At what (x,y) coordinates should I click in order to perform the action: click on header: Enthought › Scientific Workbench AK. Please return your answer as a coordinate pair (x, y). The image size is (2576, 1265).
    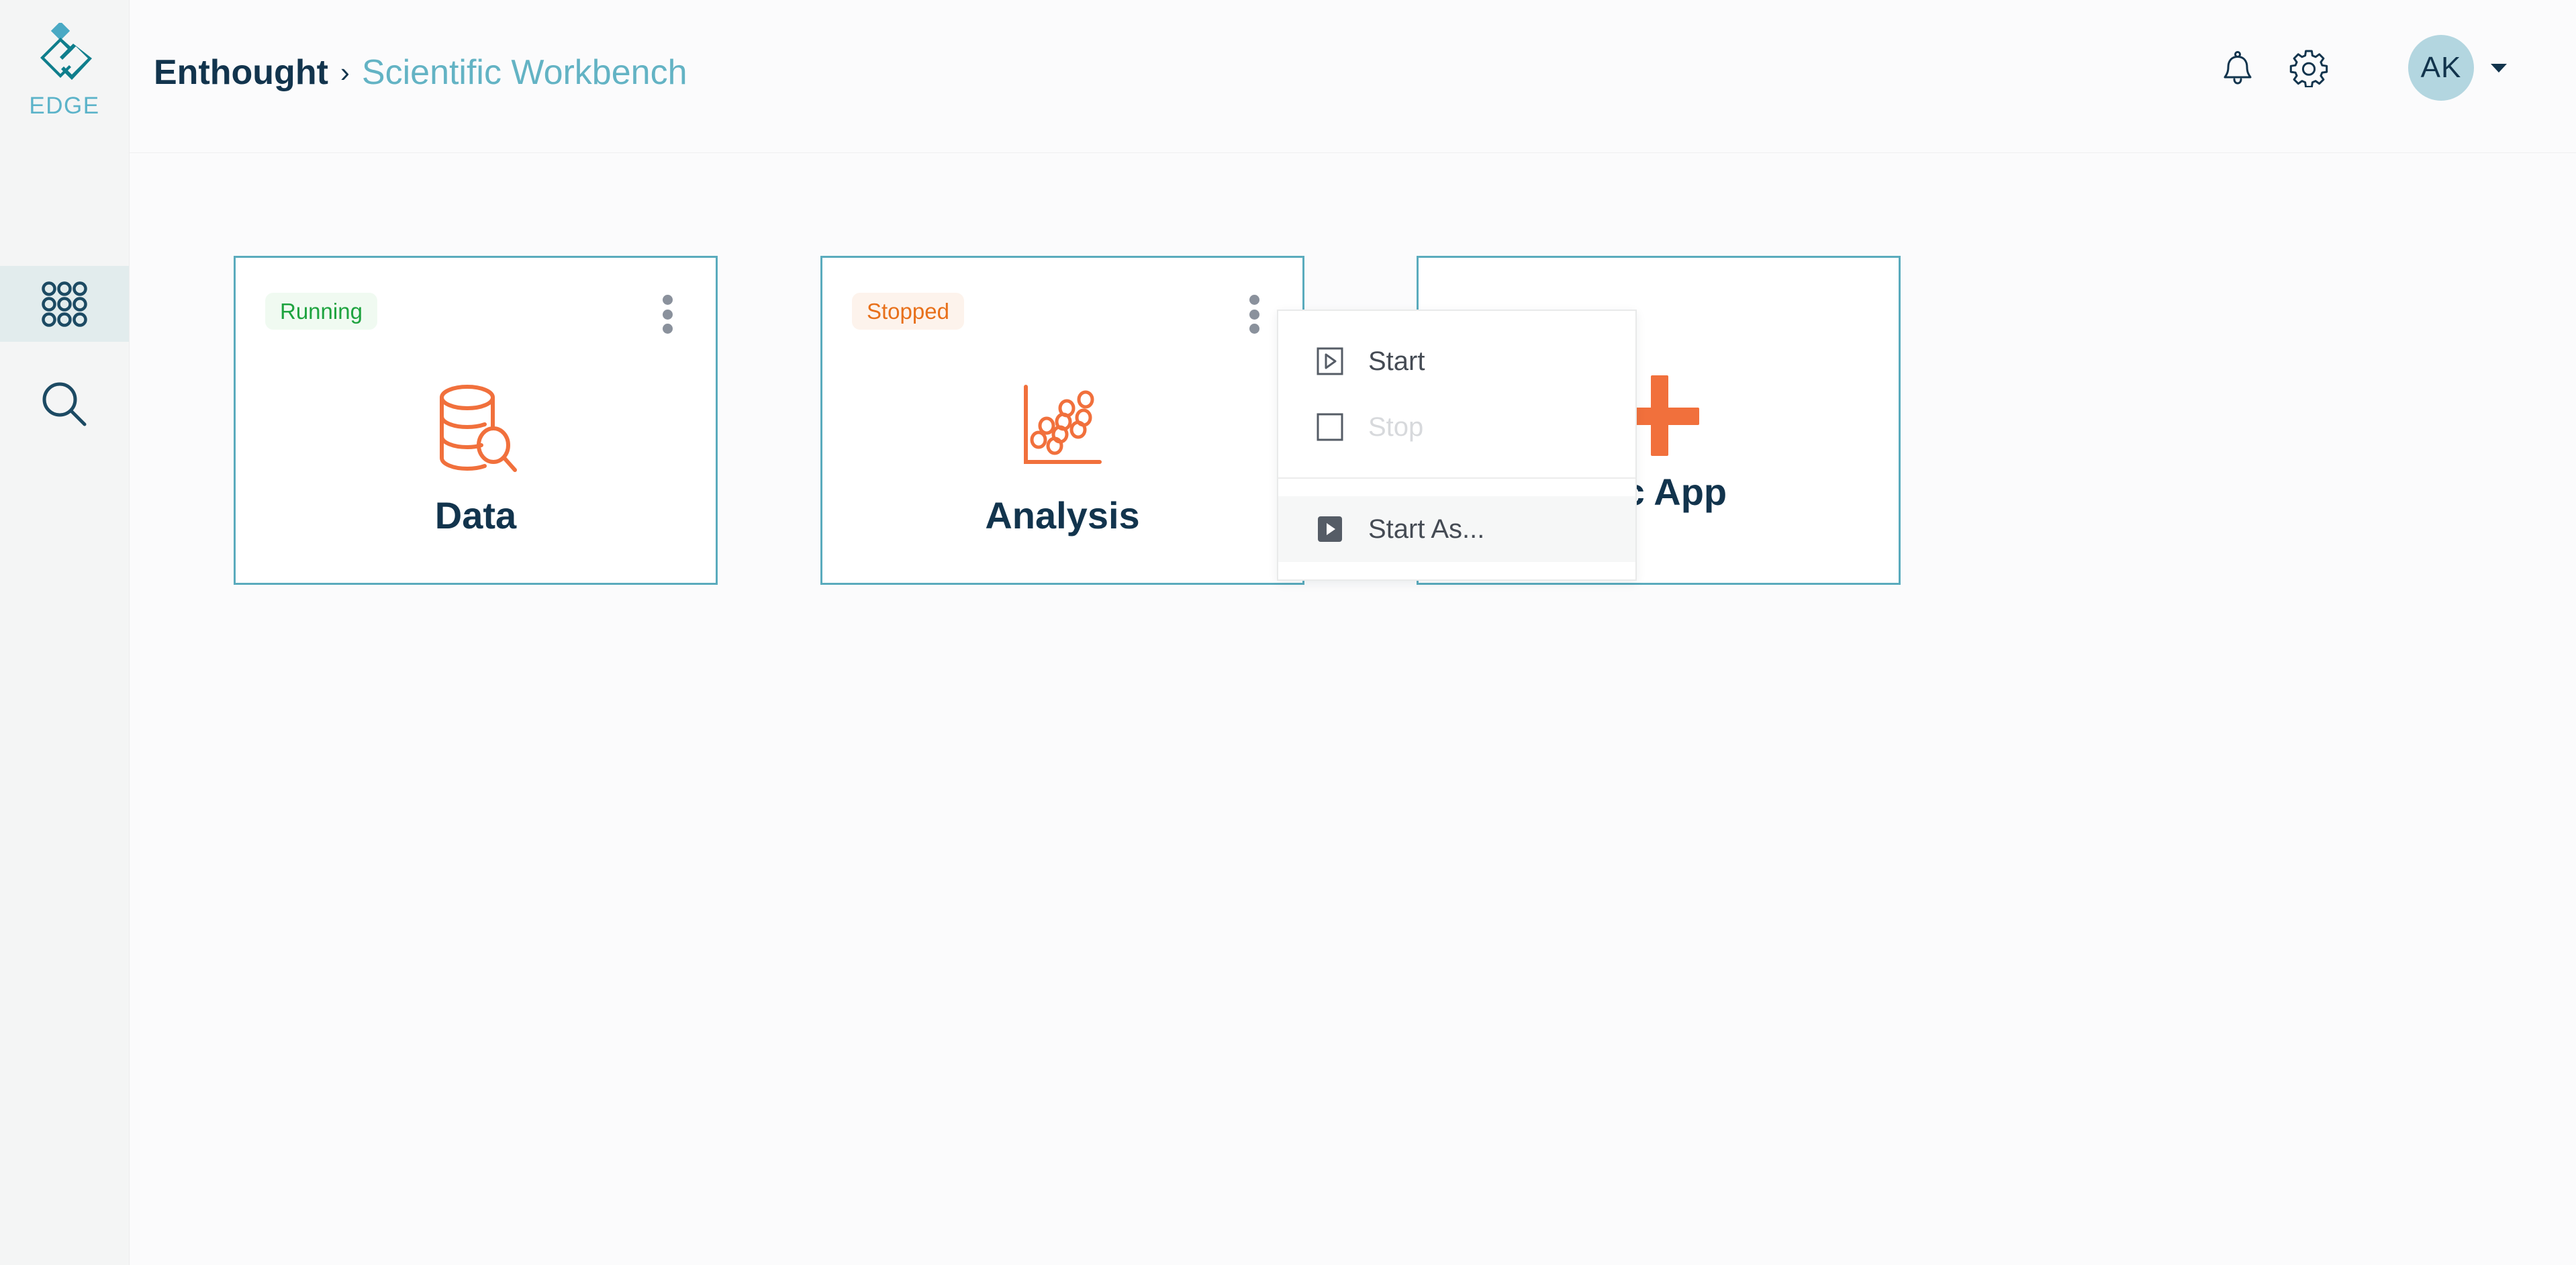
    Looking at the image, I should click on (1353, 76).